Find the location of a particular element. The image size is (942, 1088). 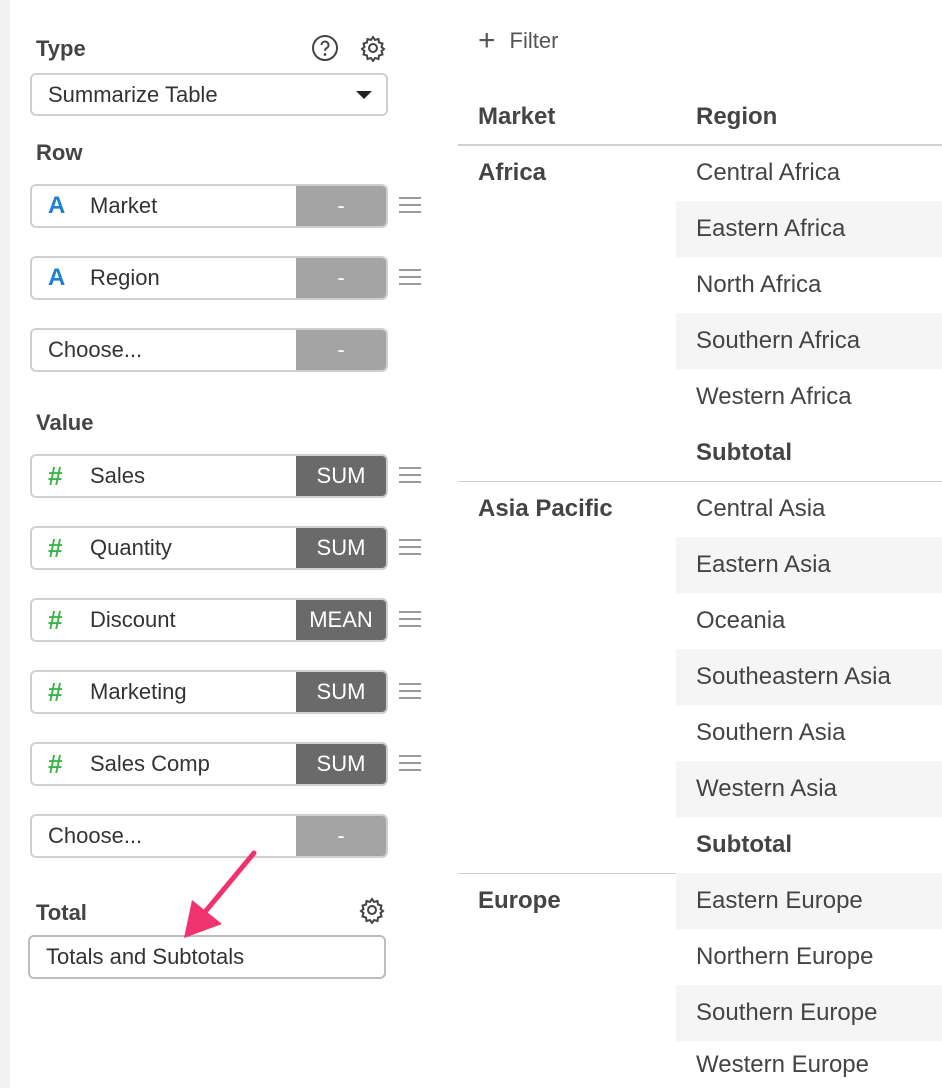

value-field-name: Discount is located at coordinates (133, 619).